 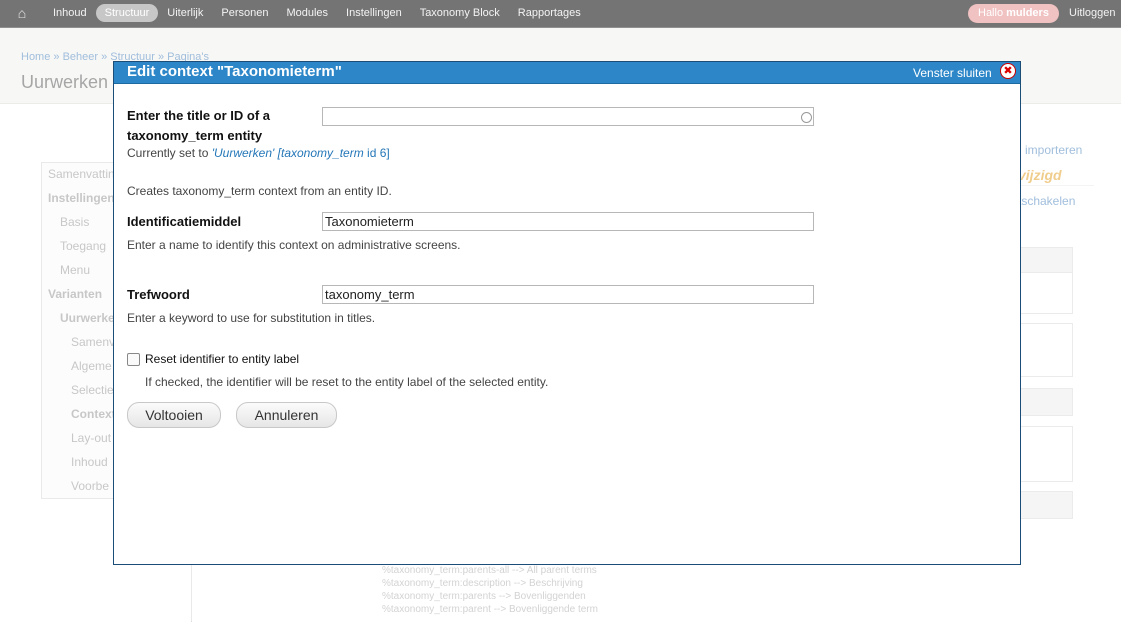 I want to click on current-entity-name: 'Uurwerken', so click(x=243, y=153).